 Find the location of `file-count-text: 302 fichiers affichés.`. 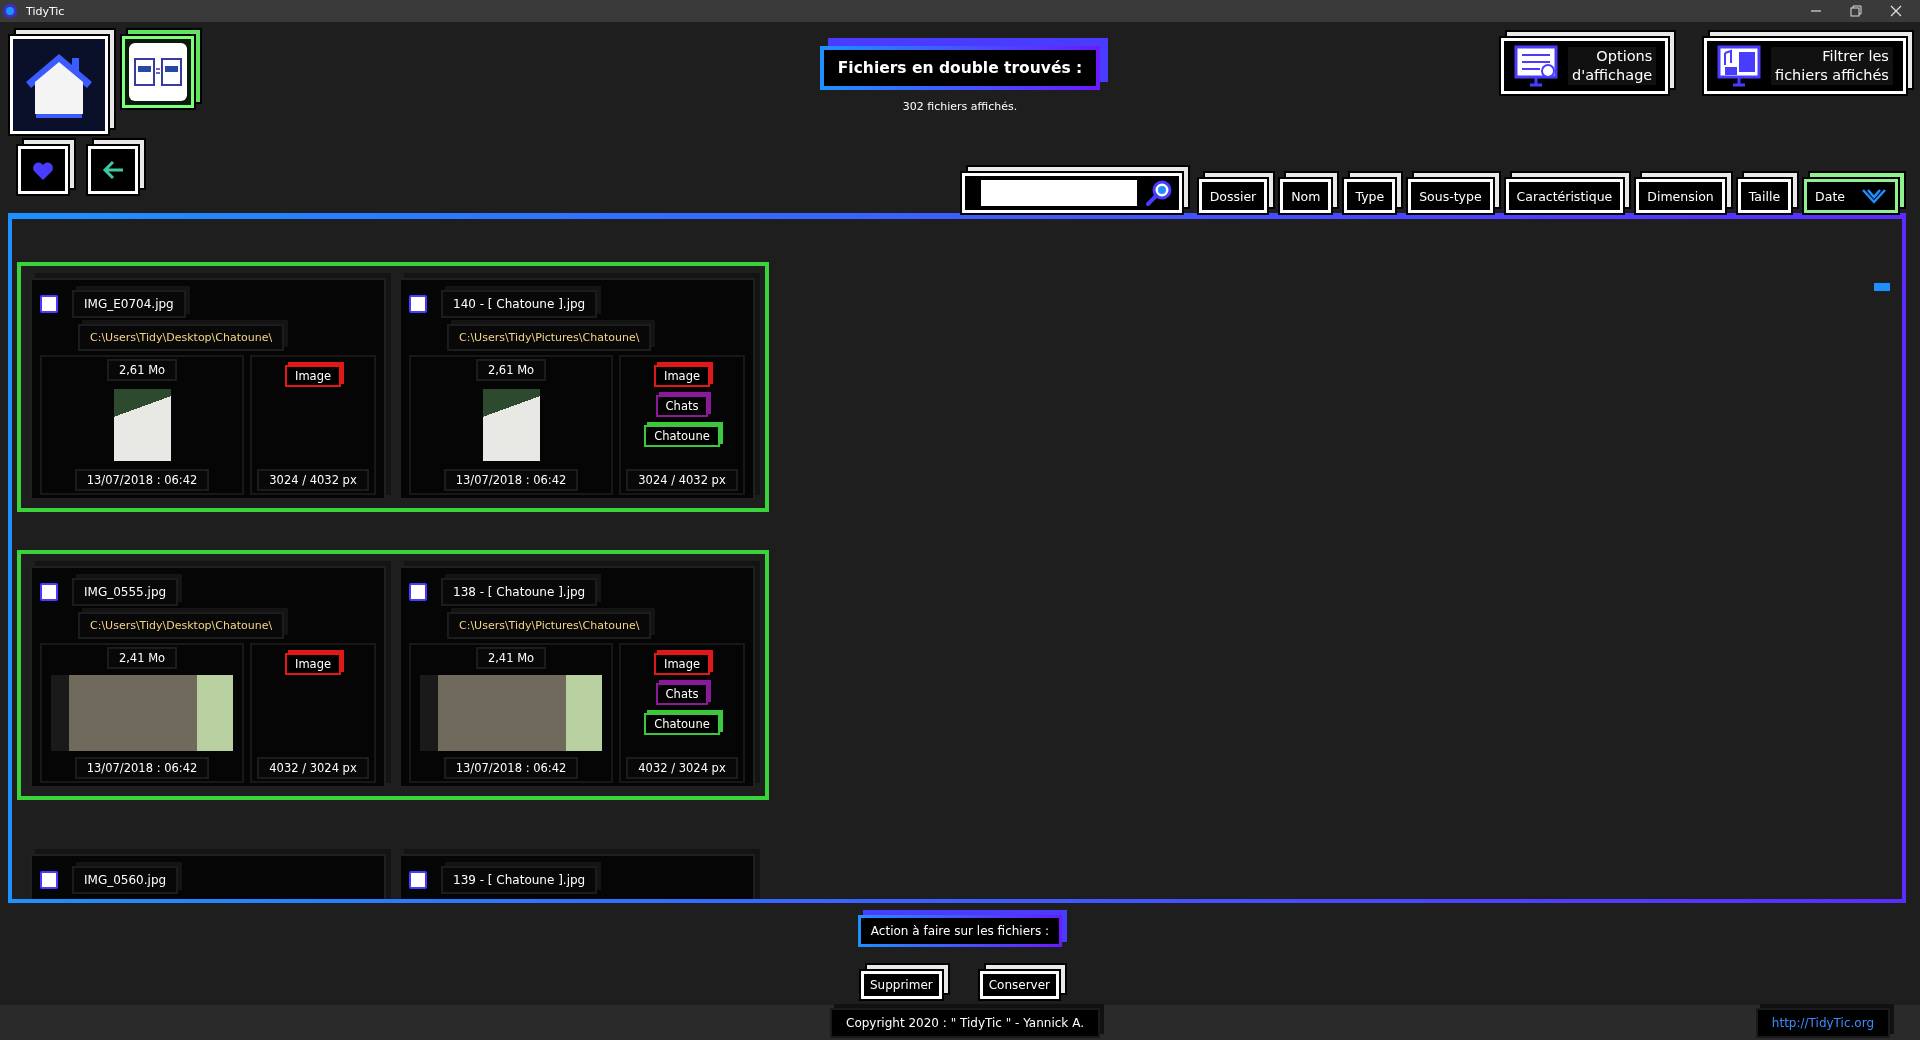

file-count-text: 302 fichiers affichés. is located at coordinates (960, 106).